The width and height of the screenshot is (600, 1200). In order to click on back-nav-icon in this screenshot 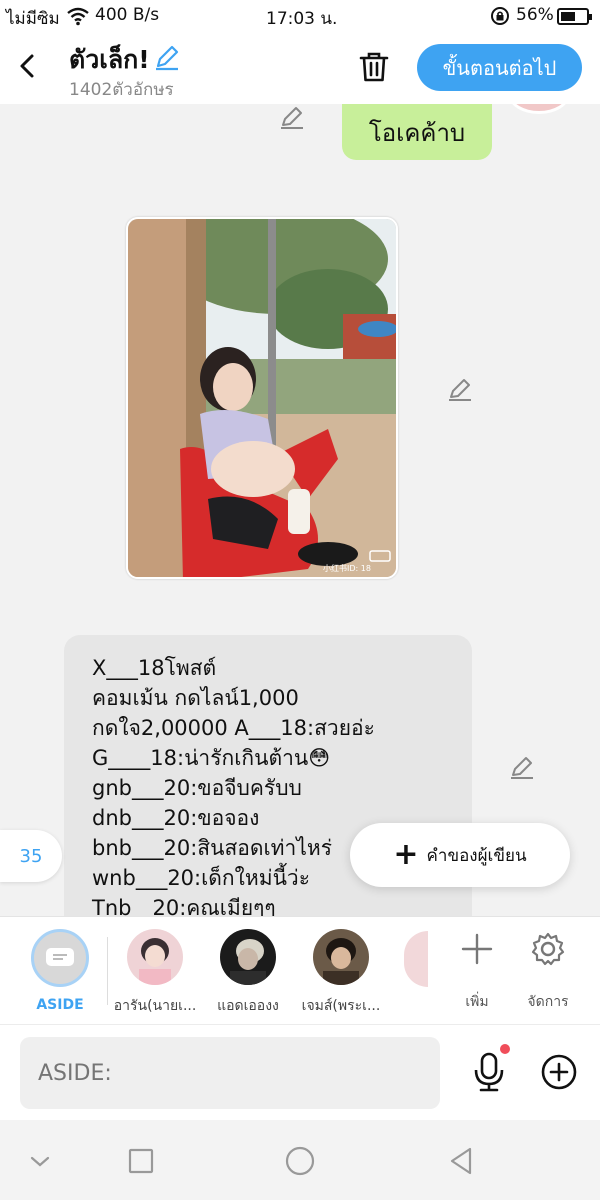, I will do `click(461, 1161)`.